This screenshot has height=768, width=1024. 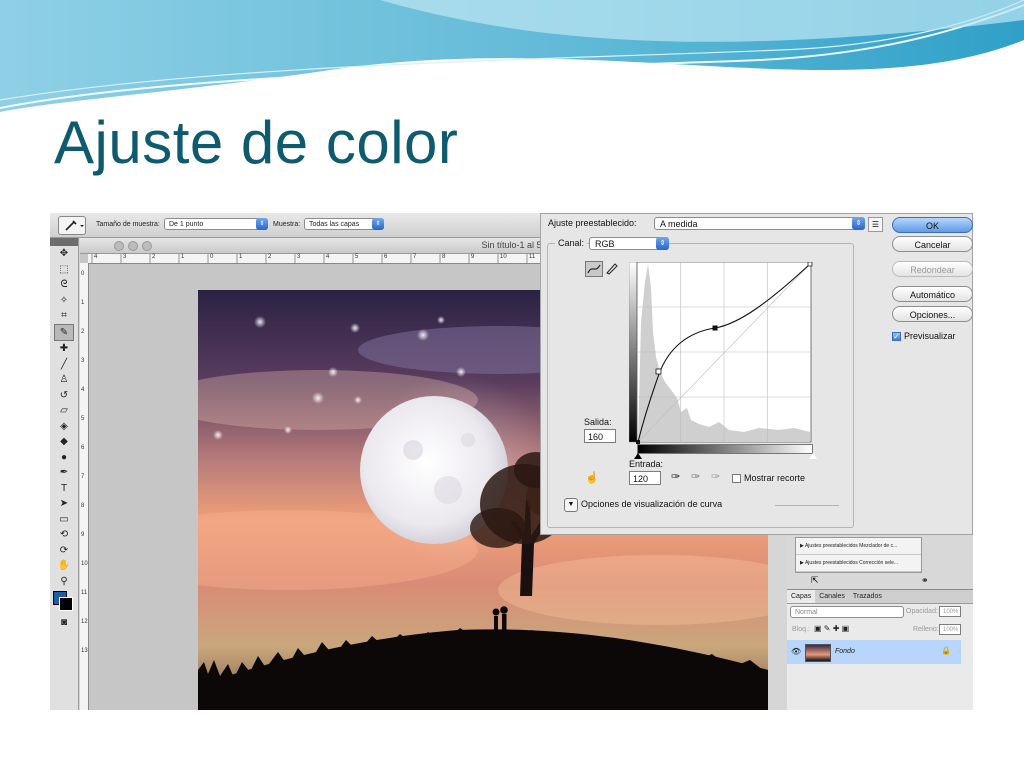 What do you see at coordinates (64, 582) in the screenshot?
I see `zoom-tool-icon: ⚲` at bounding box center [64, 582].